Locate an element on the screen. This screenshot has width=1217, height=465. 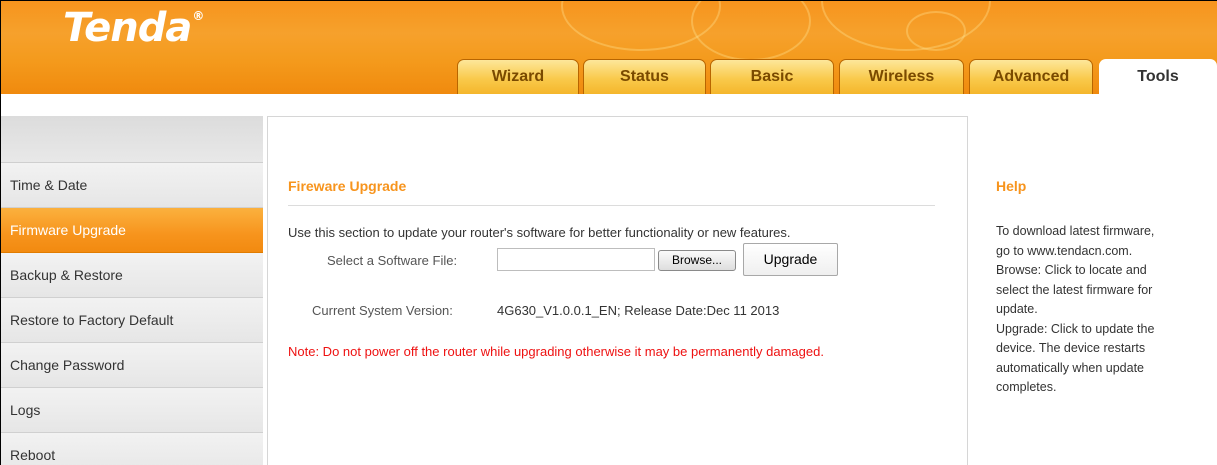
header-spacer is located at coordinates (609, 105).